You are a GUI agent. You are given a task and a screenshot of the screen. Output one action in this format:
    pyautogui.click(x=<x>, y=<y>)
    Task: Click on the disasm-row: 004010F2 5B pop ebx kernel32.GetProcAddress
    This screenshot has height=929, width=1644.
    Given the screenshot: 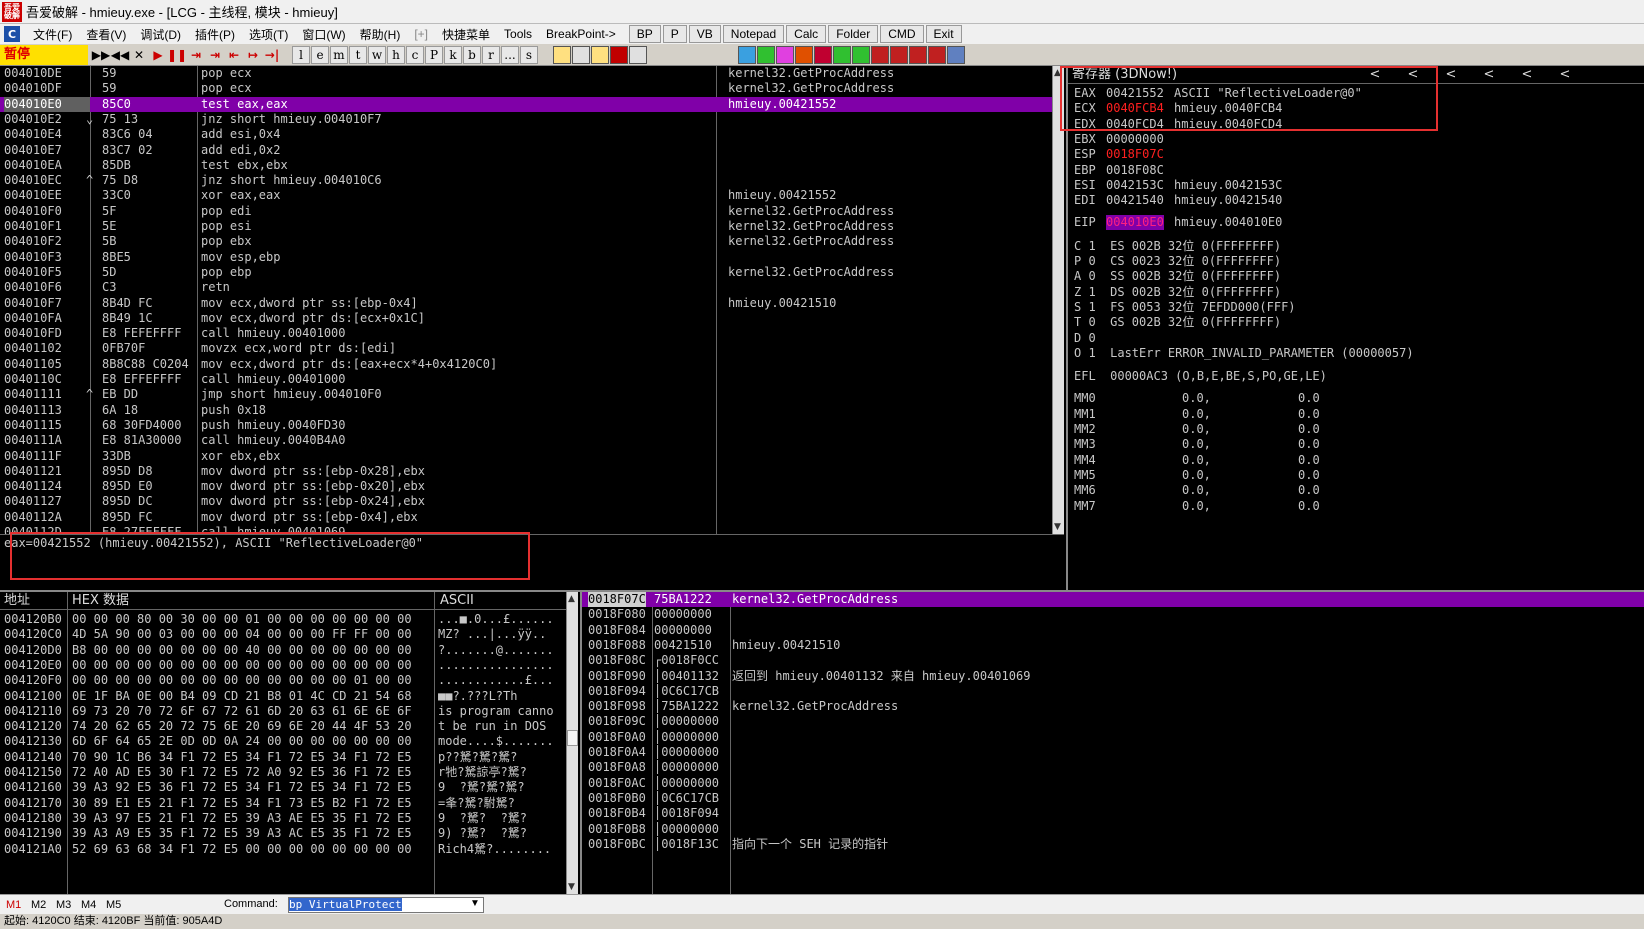 What is the action you would take?
    pyautogui.click(x=526, y=241)
    